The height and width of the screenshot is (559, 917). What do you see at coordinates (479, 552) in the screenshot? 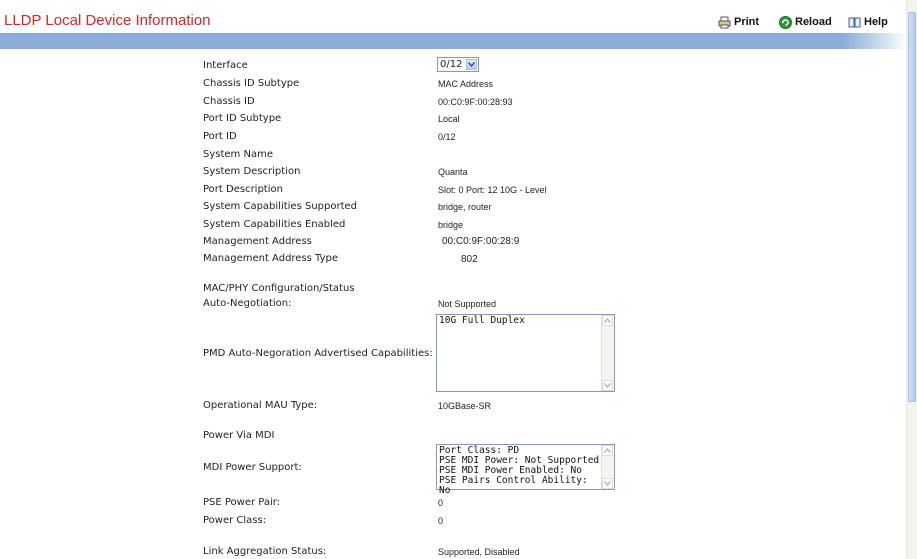
I see `link-aggregation-status-value: Supported, Disabled` at bounding box center [479, 552].